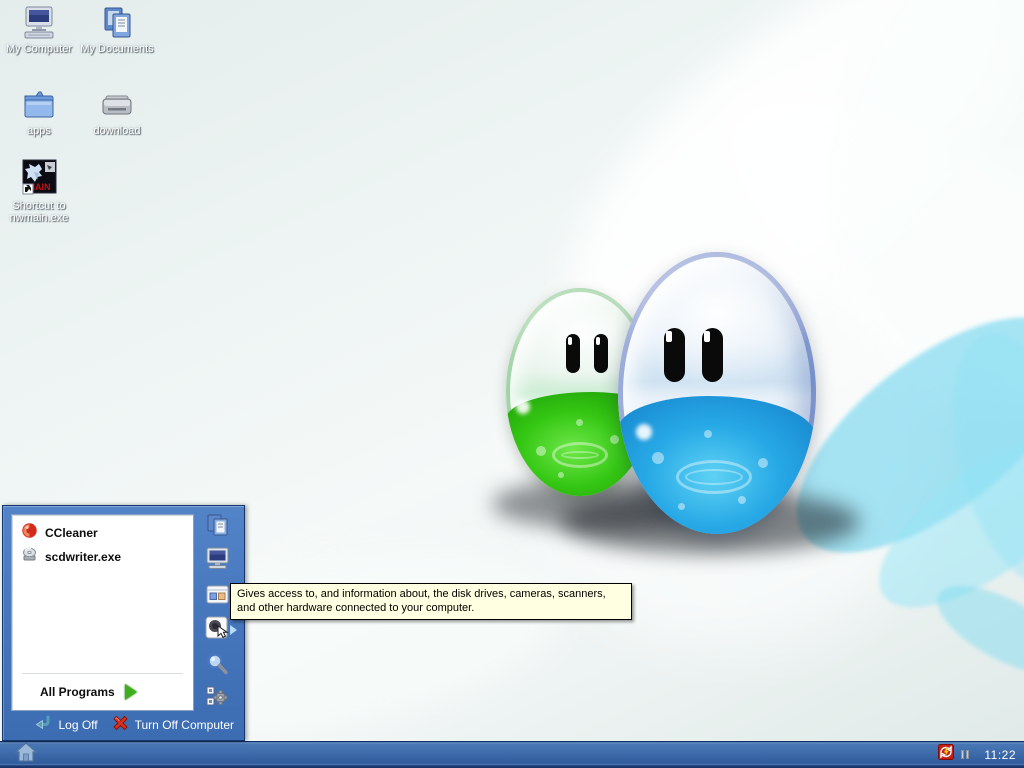  I want to click on menu-search-button, so click(217, 667).